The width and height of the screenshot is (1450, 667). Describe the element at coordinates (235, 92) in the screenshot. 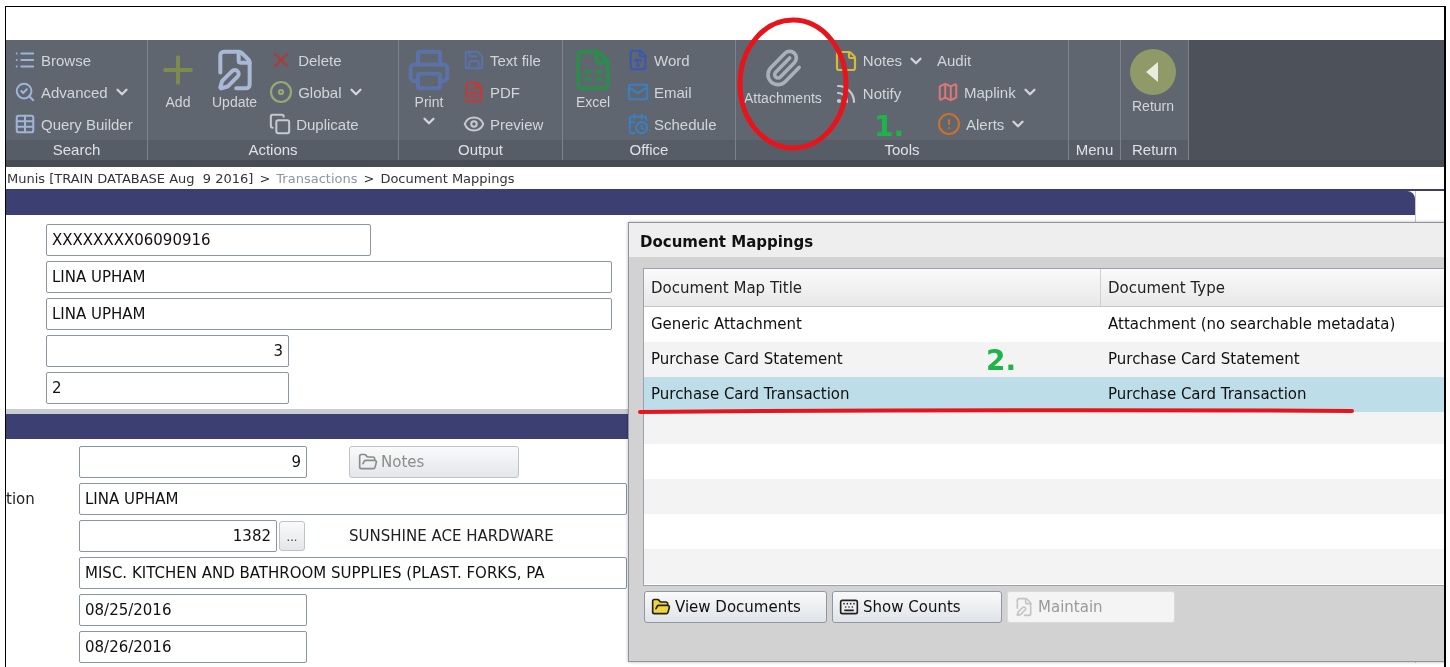

I see `ribbon-button: Update` at that location.